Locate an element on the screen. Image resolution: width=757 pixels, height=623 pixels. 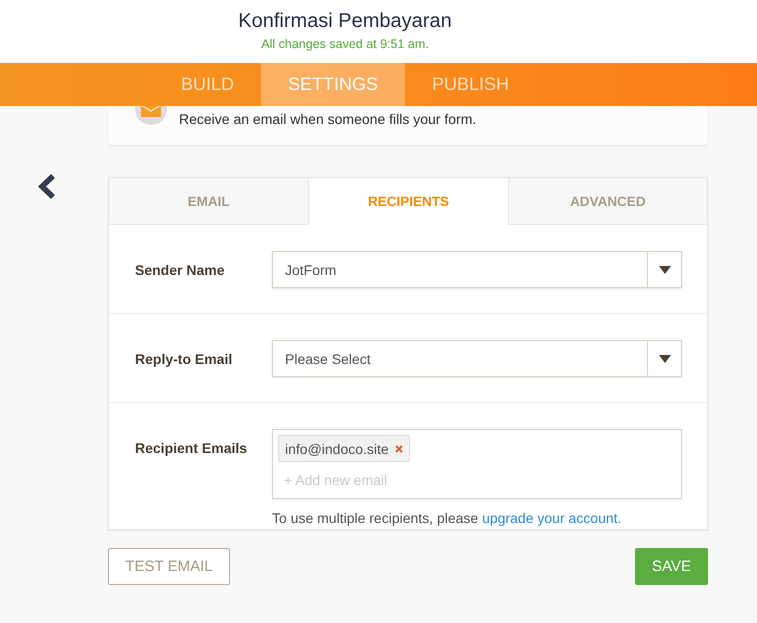
email-tag: info@indoco.site is located at coordinates (344, 448).